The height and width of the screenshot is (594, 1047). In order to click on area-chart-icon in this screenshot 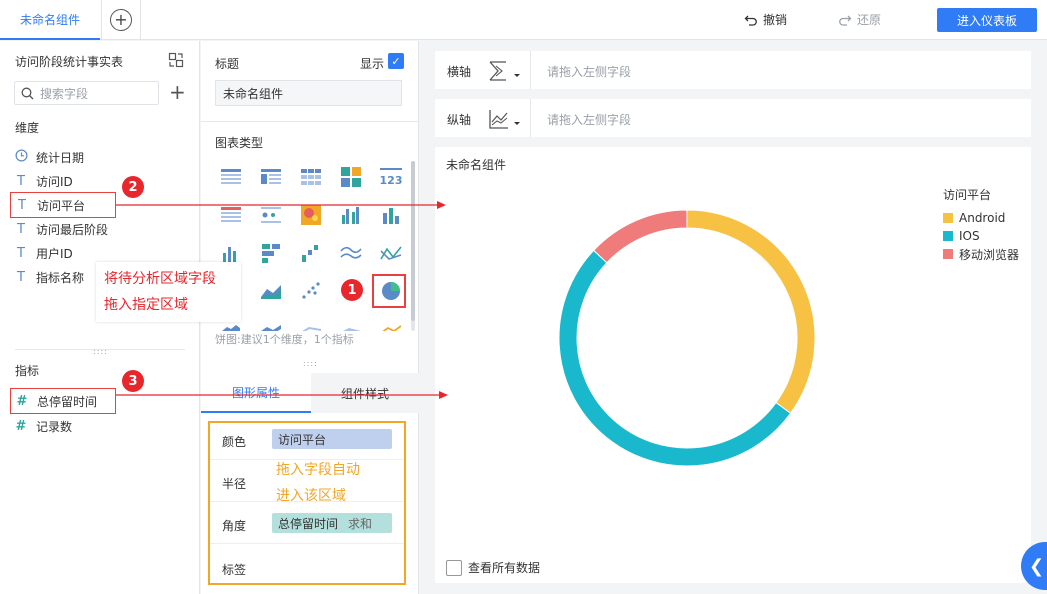, I will do `click(271, 291)`.